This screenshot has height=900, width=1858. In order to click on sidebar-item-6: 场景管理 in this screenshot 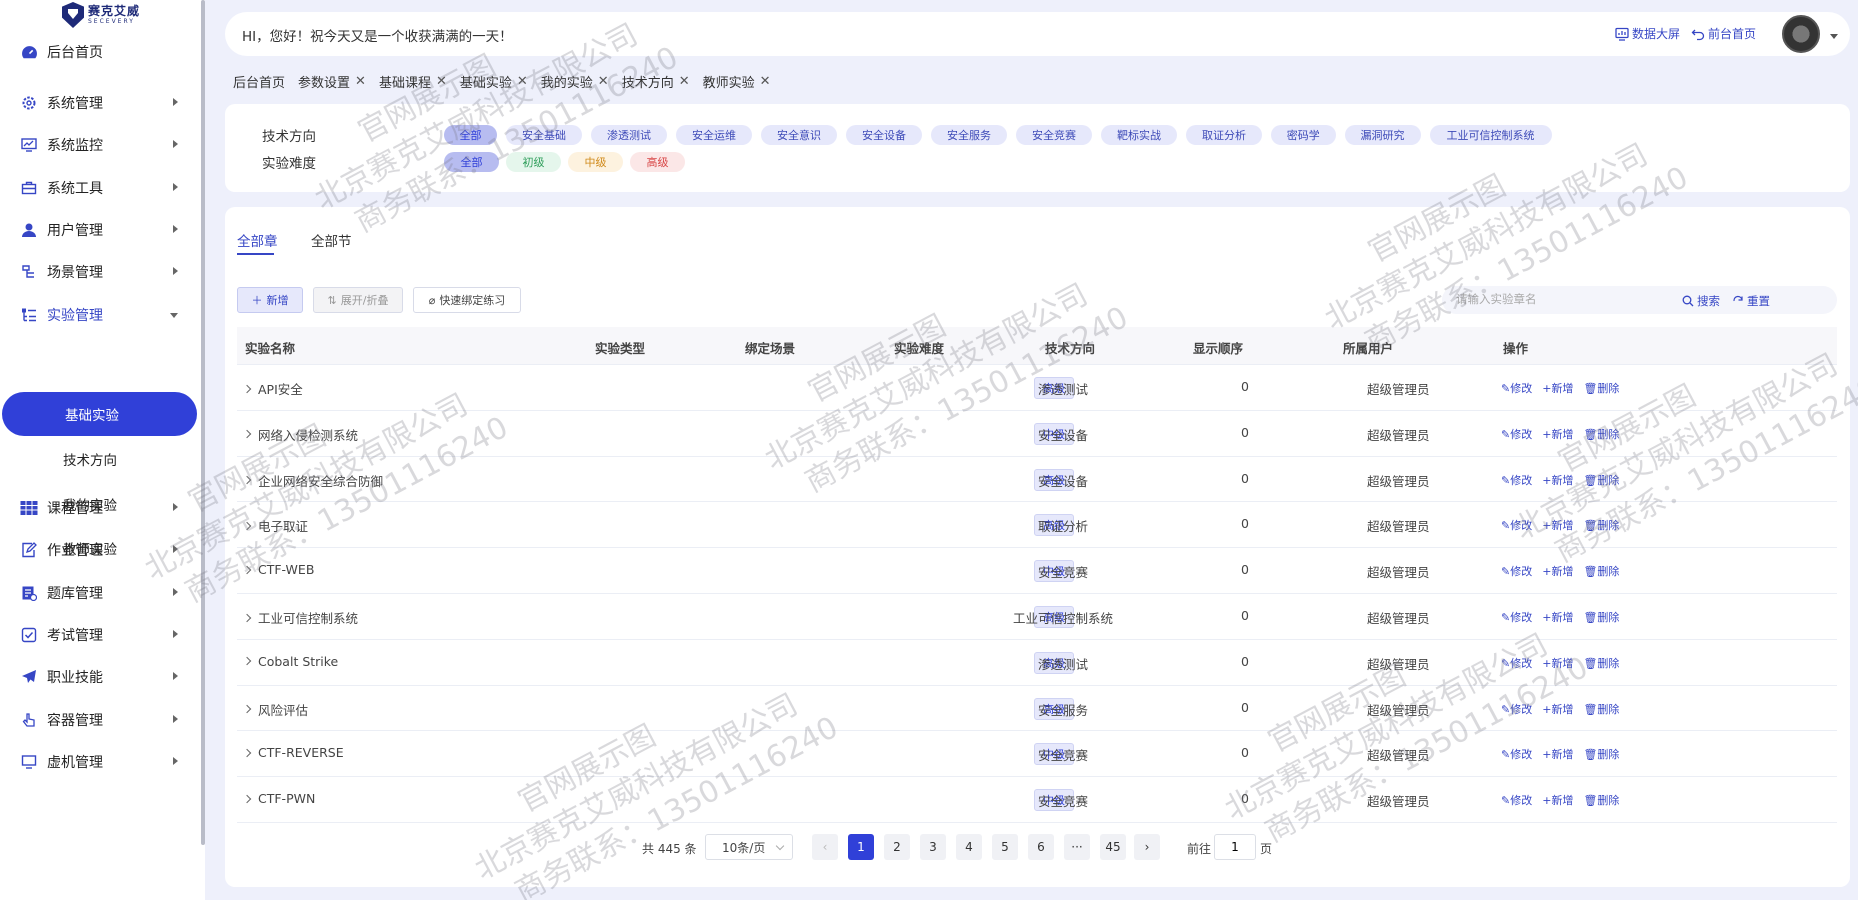, I will do `click(100, 272)`.